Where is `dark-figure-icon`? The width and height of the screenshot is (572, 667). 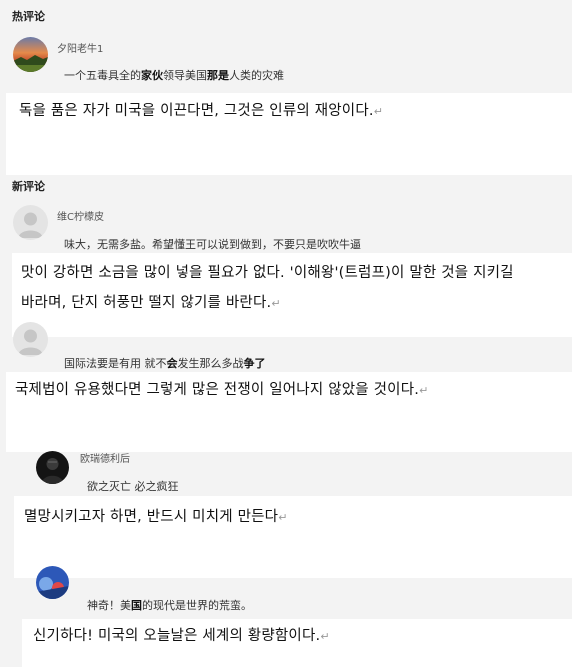 dark-figure-icon is located at coordinates (52, 467).